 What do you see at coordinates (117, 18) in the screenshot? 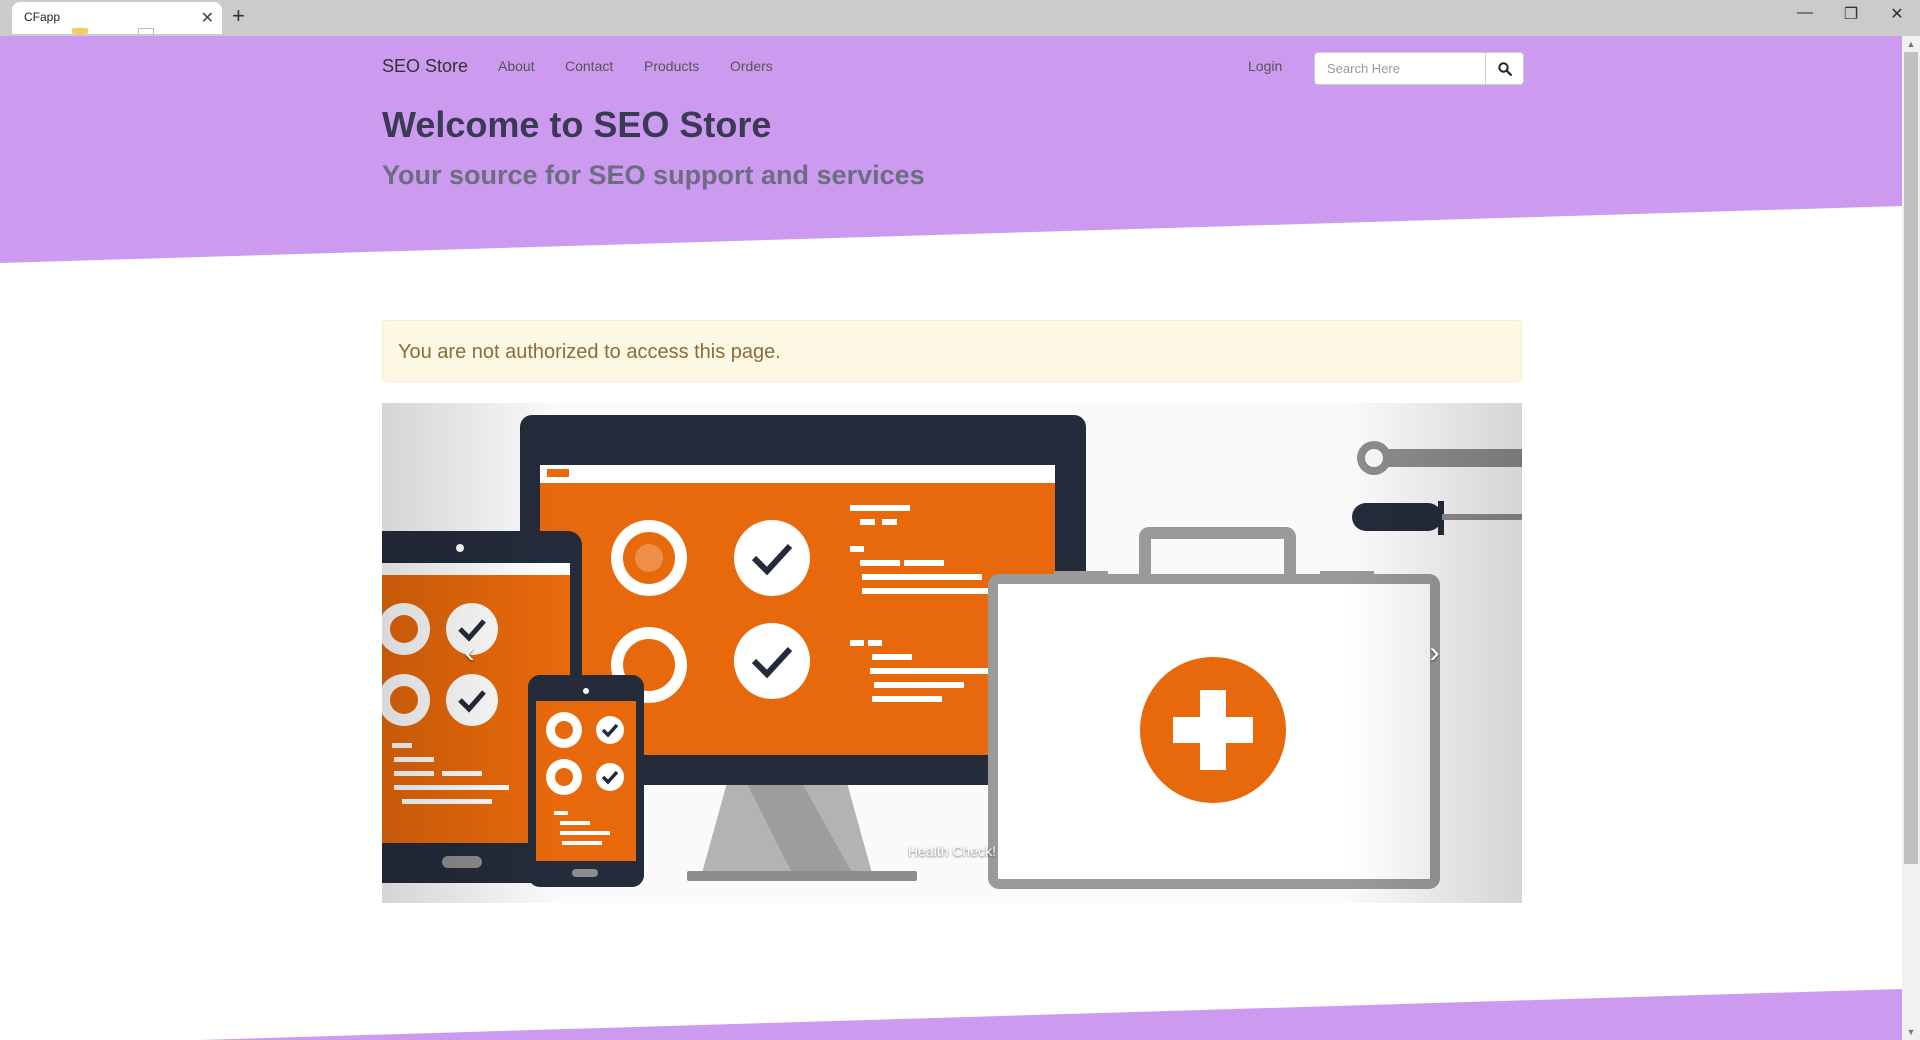
I see `browser-tab: CFapp ✕` at bounding box center [117, 18].